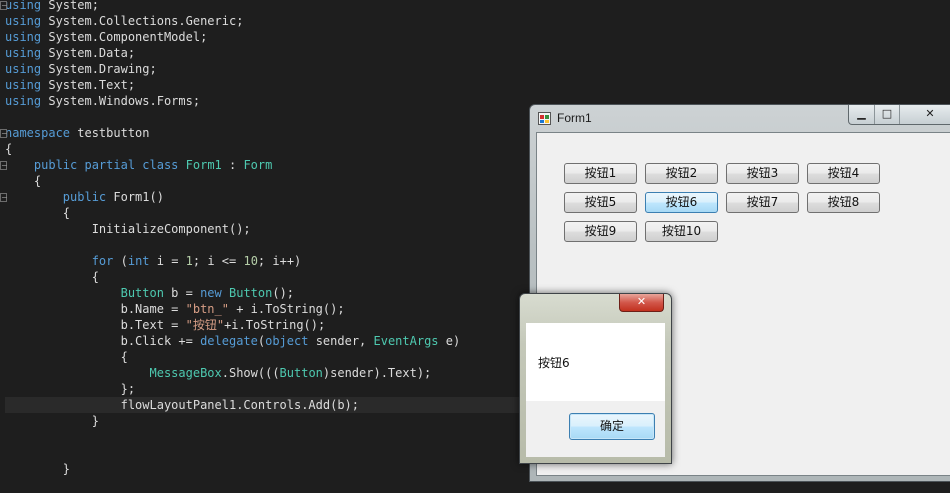 The image size is (950, 493). Describe the element at coordinates (106, 37) in the screenshot. I see `code-line: using System.ComponentModel;` at that location.